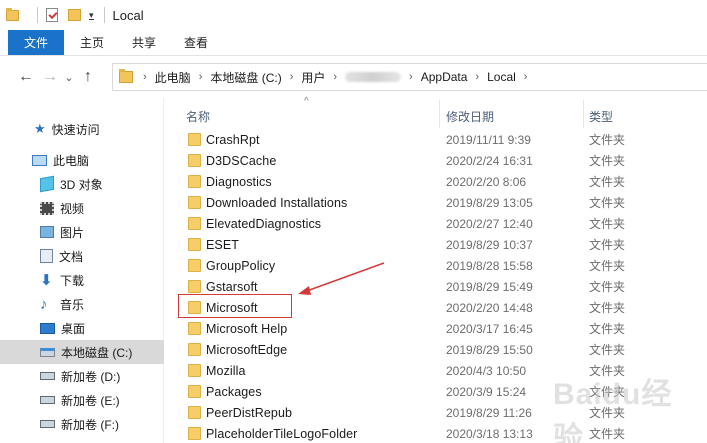 The width and height of the screenshot is (707, 443). I want to click on nav-drive-e: 新加卷 (E:), so click(82, 400).